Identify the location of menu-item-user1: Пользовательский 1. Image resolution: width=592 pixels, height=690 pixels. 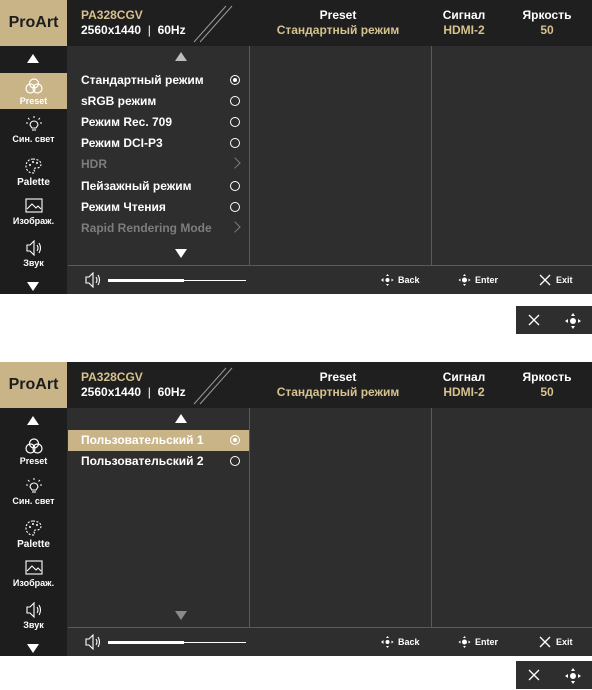
(158, 440).